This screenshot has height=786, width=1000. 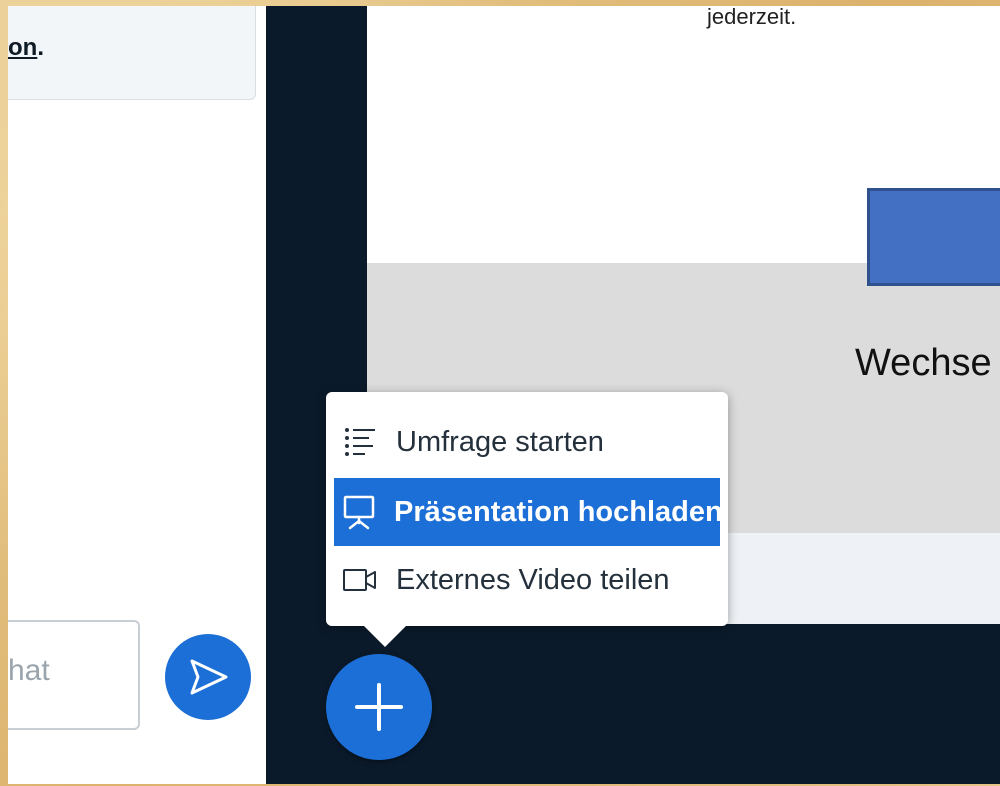 I want to click on menu-item-start-poll: Umfrage starten, so click(x=527, y=442).